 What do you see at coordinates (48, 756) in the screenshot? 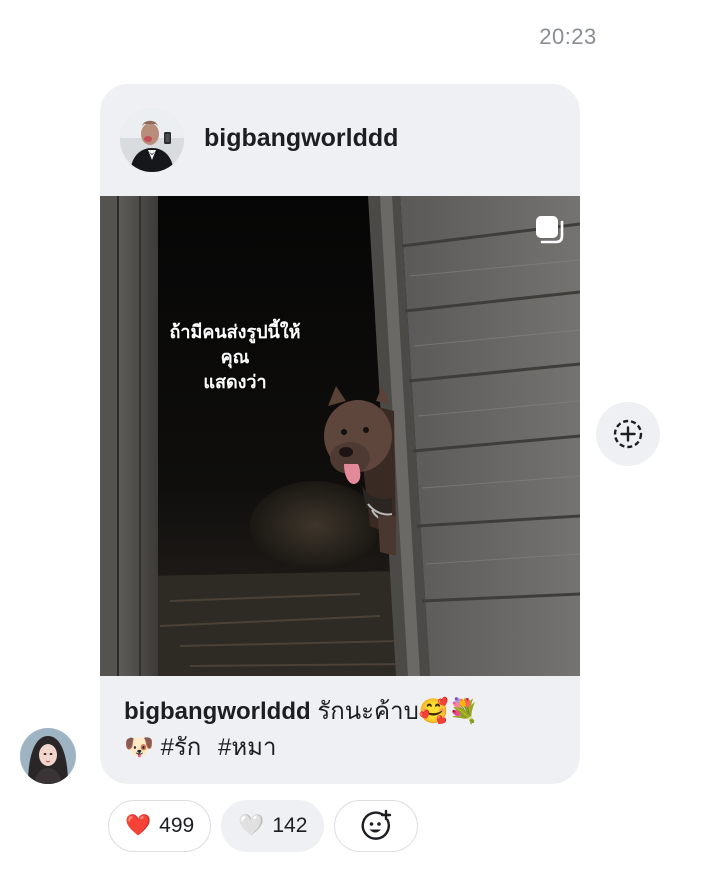
I see `sender-avatar` at bounding box center [48, 756].